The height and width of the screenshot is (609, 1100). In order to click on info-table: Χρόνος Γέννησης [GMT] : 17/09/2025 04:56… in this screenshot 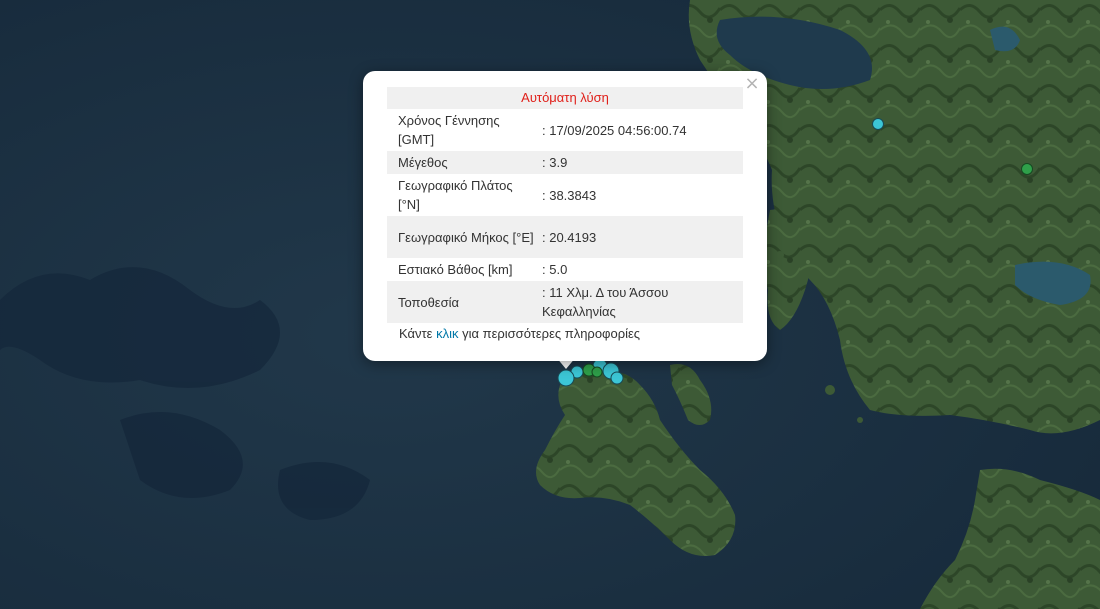, I will do `click(565, 216)`.